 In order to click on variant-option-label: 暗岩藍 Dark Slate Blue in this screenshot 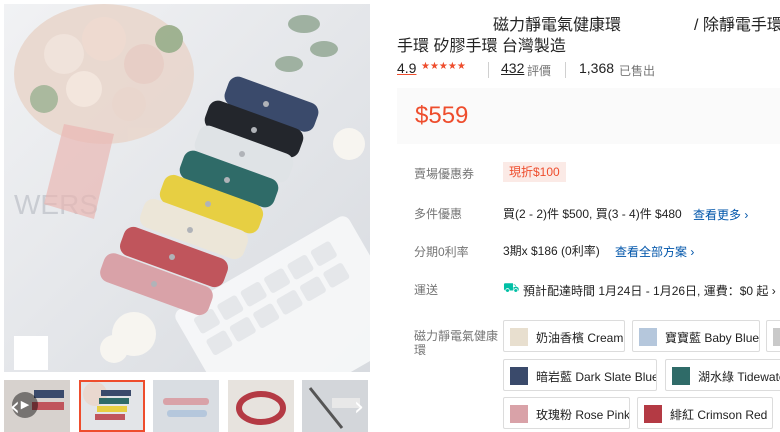, I will do `click(596, 377)`.